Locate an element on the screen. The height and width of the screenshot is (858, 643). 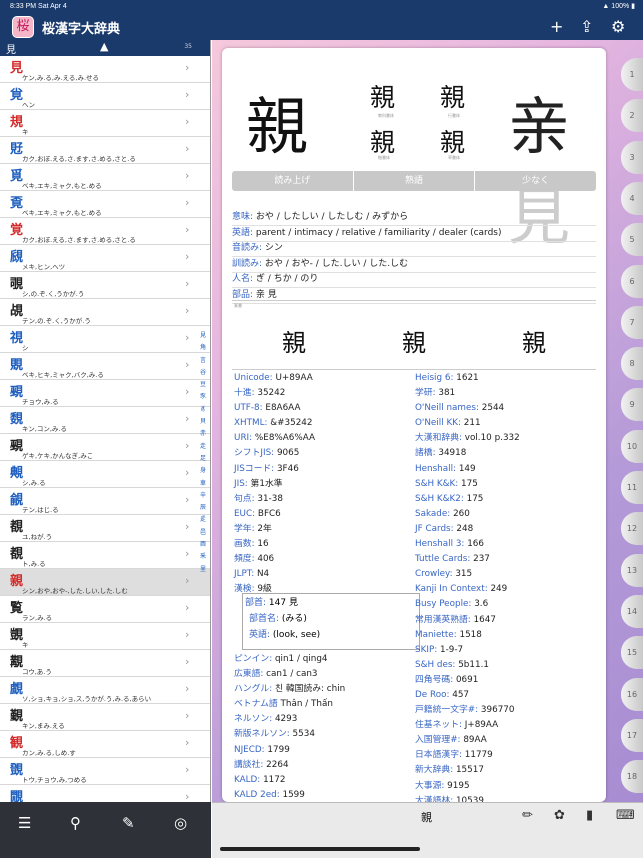
page-tab: 5 is located at coordinates (632, 240).